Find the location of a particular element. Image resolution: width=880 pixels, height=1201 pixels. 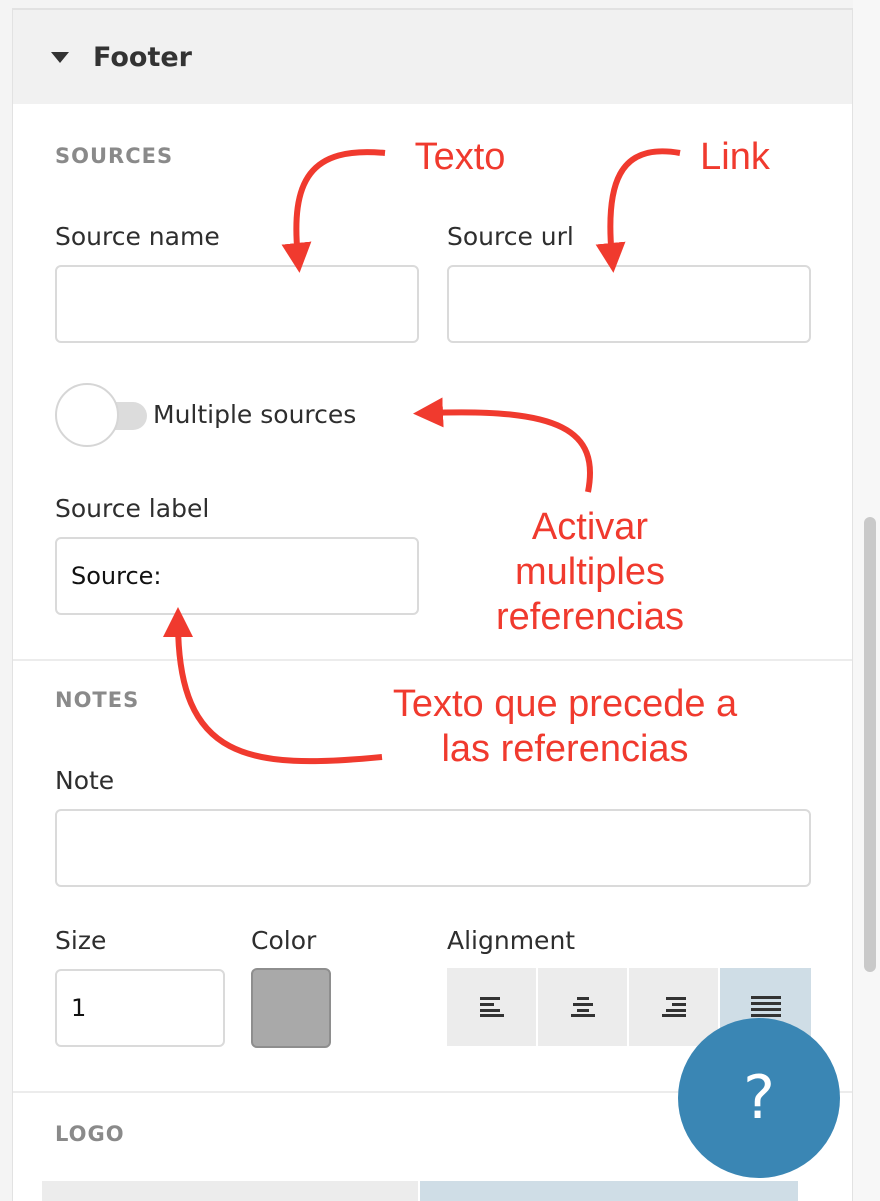

footer-section-header: Footer is located at coordinates (432, 57).